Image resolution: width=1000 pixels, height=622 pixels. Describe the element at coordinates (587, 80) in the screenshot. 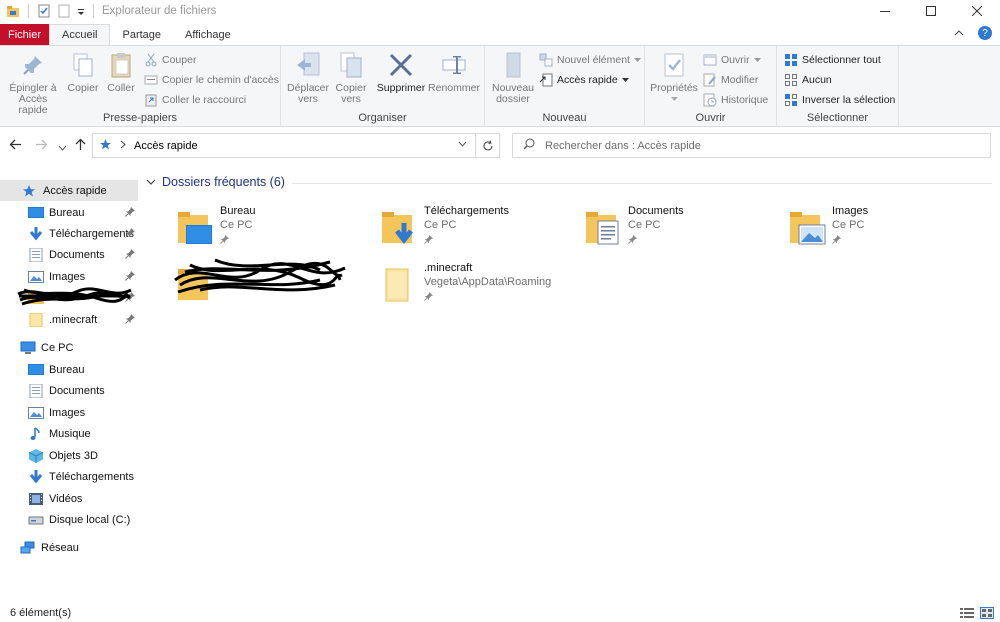

I see `easy-access-label: Accès rapide` at that location.